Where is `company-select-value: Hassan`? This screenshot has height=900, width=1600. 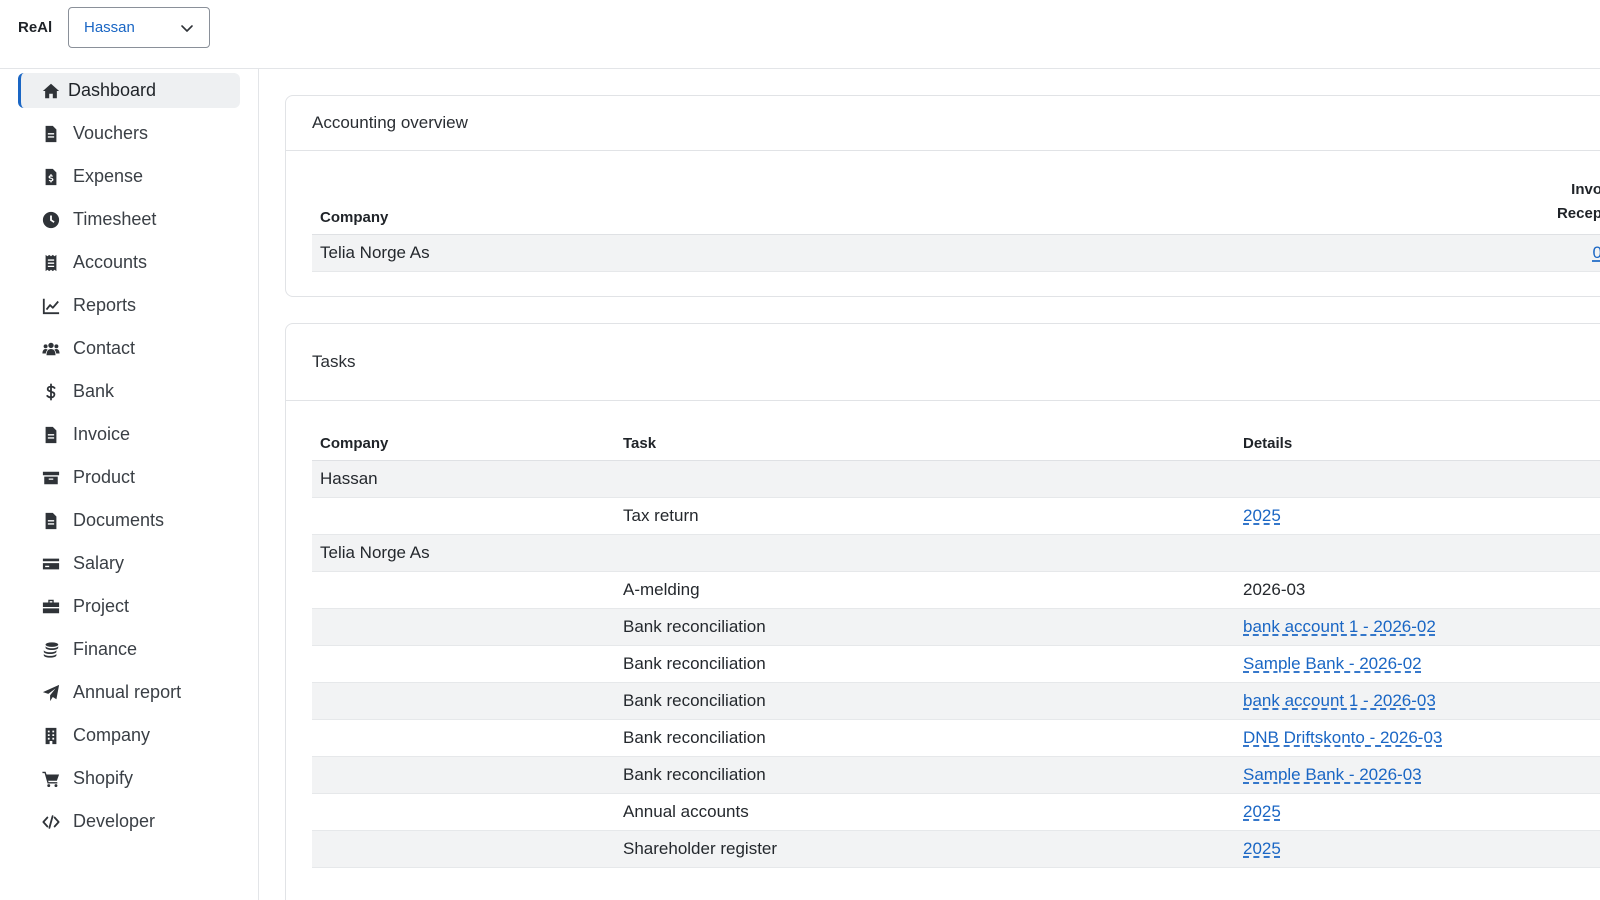 company-select-value: Hassan is located at coordinates (109, 27).